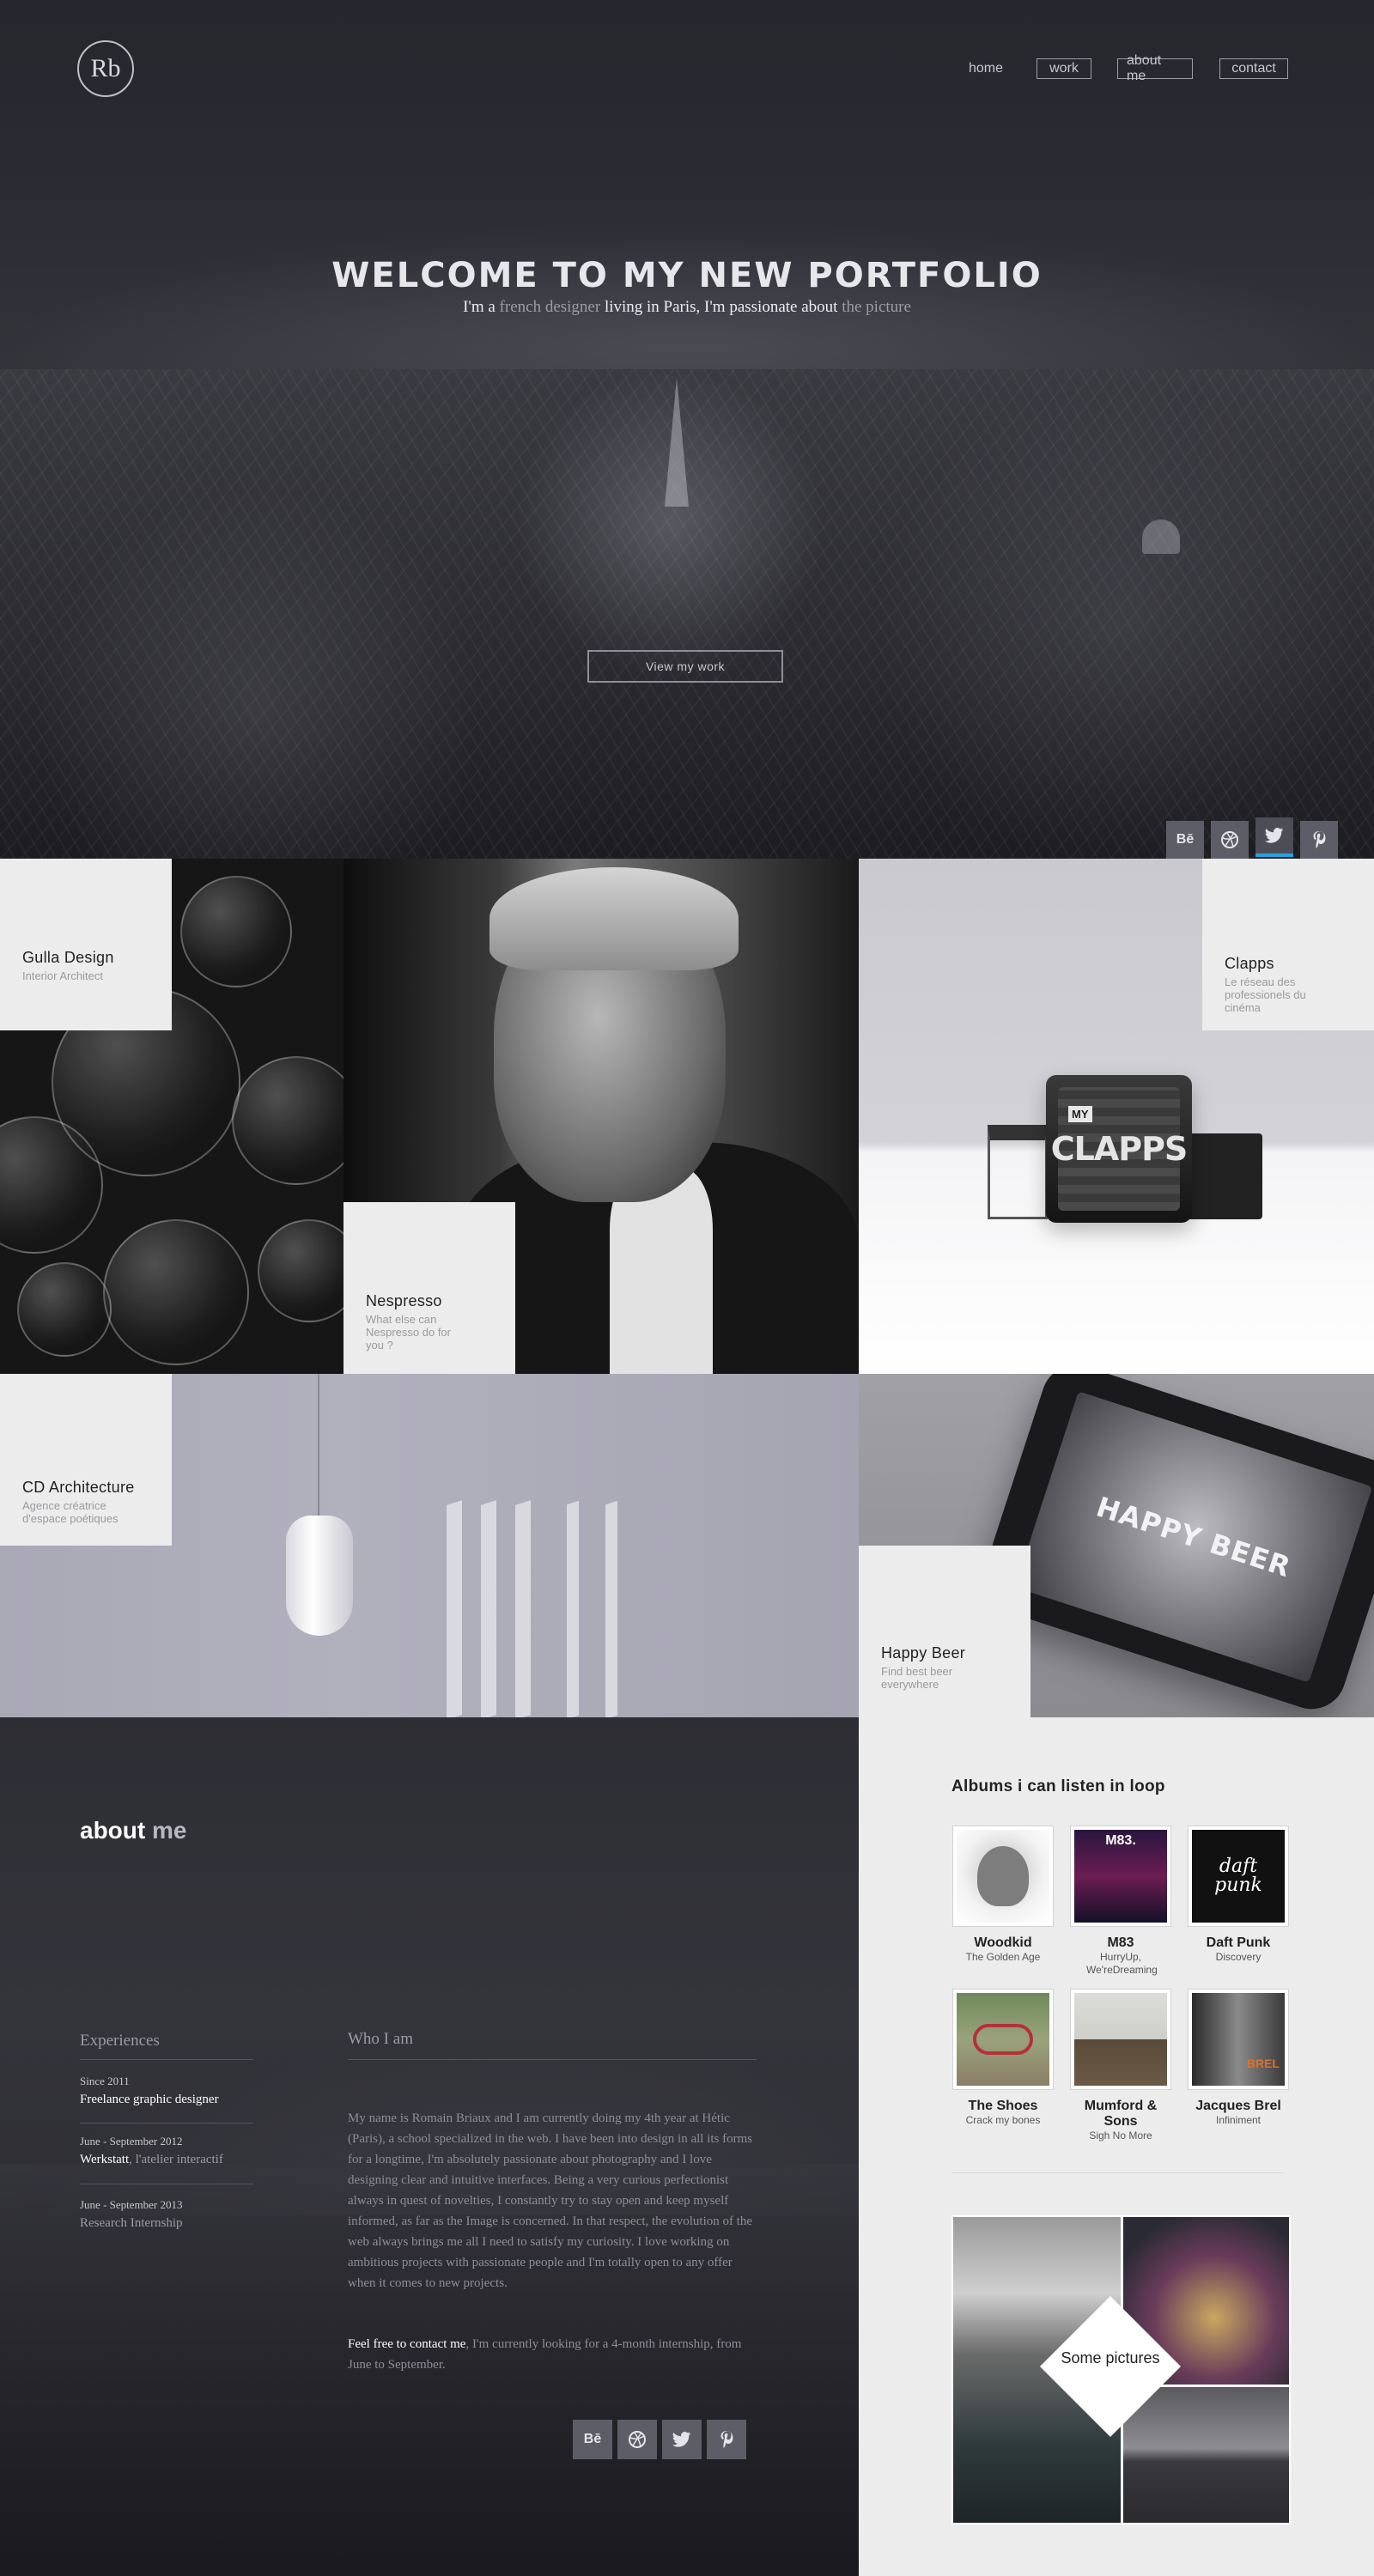  I want to click on about-title: about me, so click(133, 1830).